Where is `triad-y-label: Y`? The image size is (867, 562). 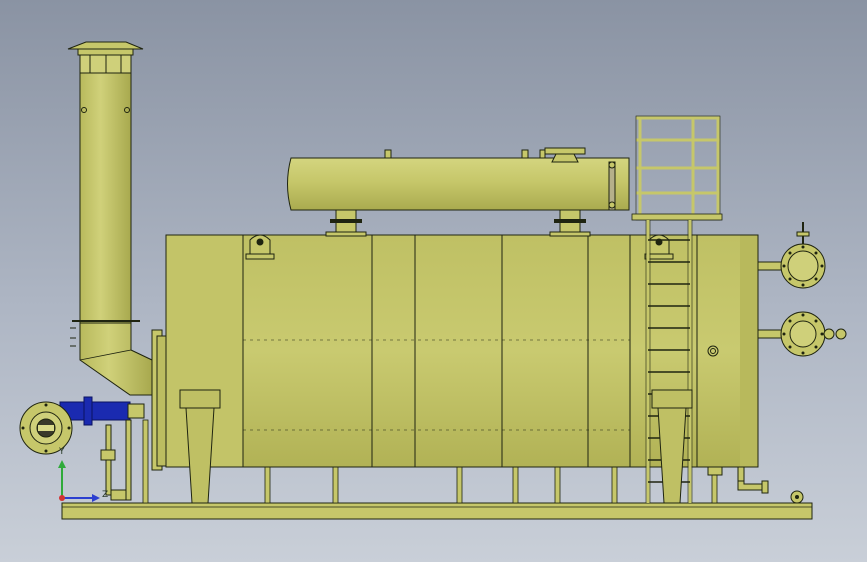
triad-y-label: Y is located at coordinates (62, 452).